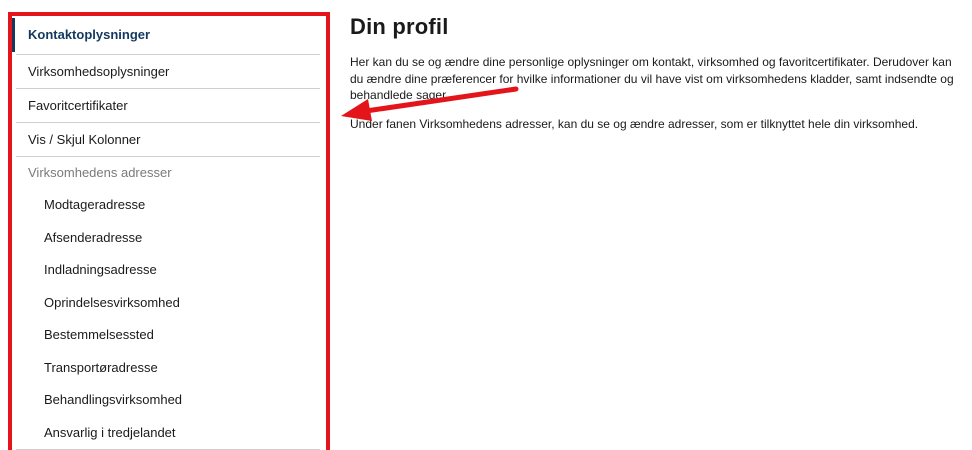  Describe the element at coordinates (171, 205) in the screenshot. I see `sidebar-subitem-modtageradresse: Modtageradresse` at that location.